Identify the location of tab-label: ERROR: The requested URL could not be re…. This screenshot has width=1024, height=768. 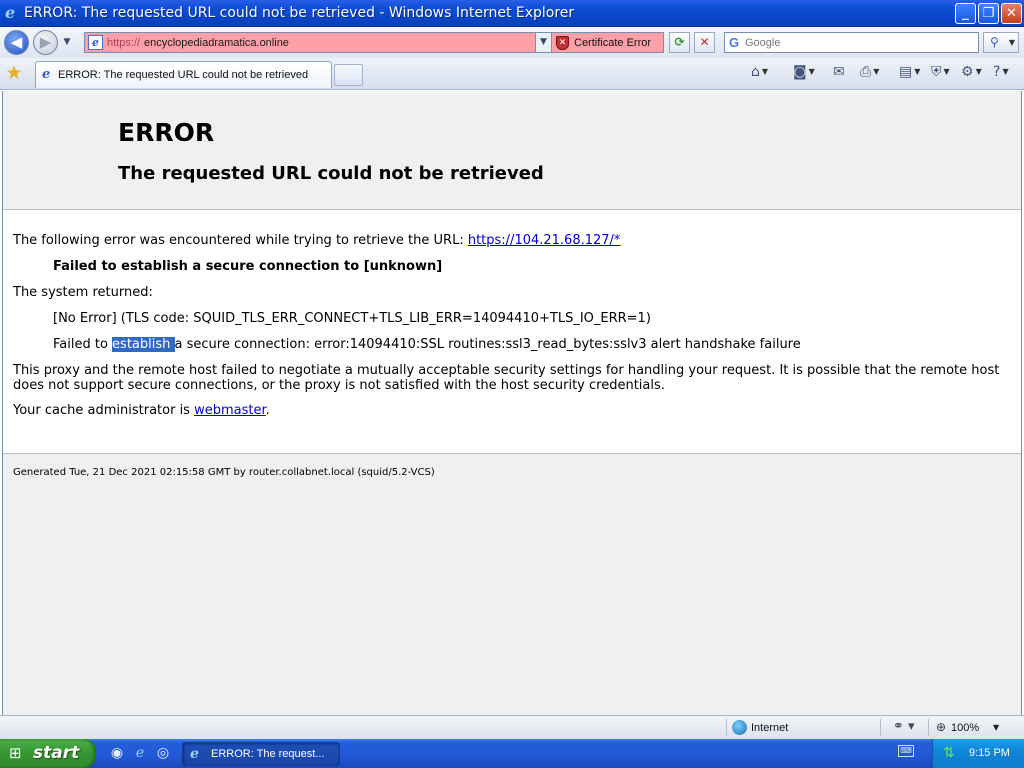
(183, 75).